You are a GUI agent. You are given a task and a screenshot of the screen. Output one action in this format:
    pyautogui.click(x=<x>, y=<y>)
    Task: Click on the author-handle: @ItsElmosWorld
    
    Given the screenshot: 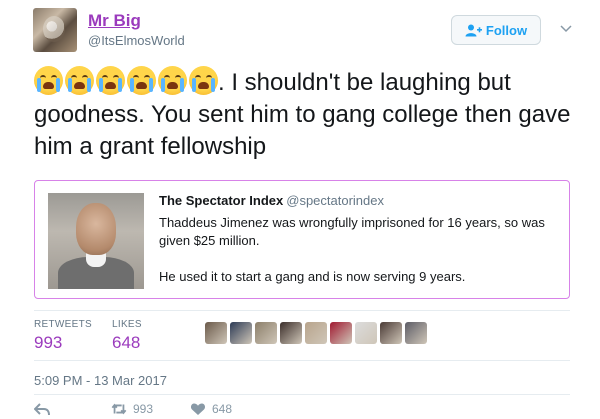 What is the action you would take?
    pyautogui.click(x=136, y=40)
    